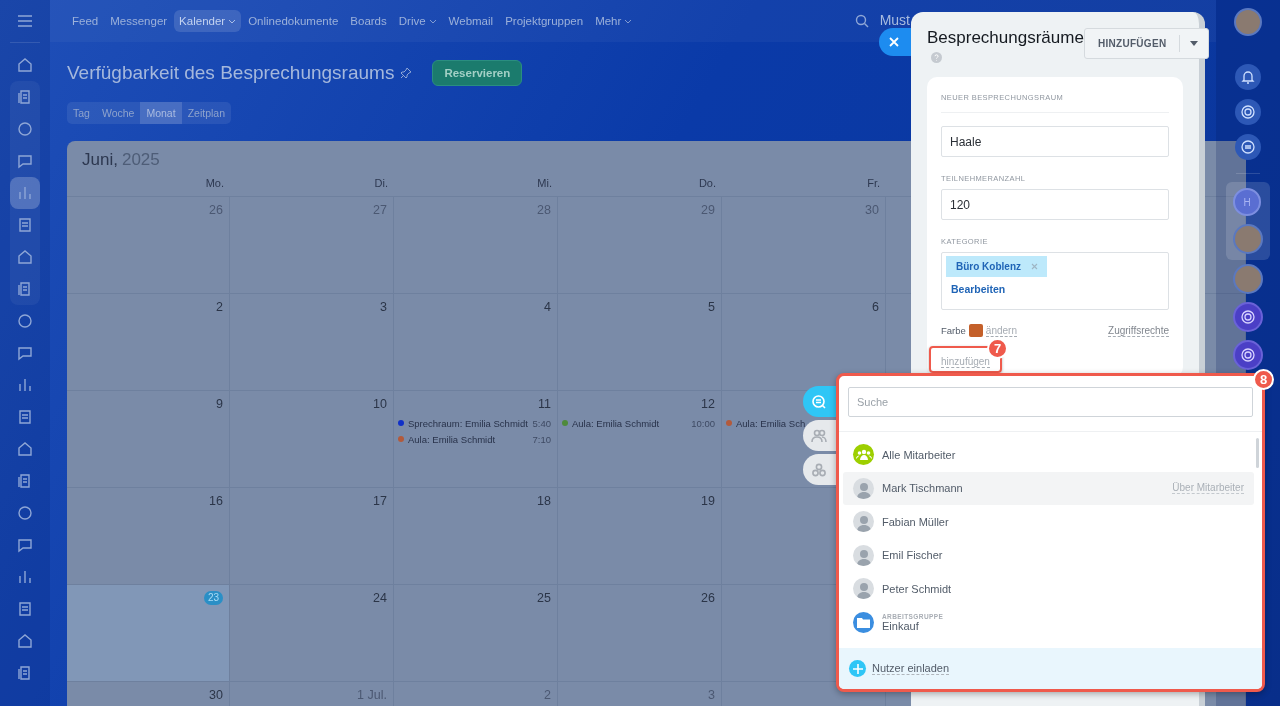  Describe the element at coordinates (861, 21) in the screenshot. I see `search-icon` at that location.